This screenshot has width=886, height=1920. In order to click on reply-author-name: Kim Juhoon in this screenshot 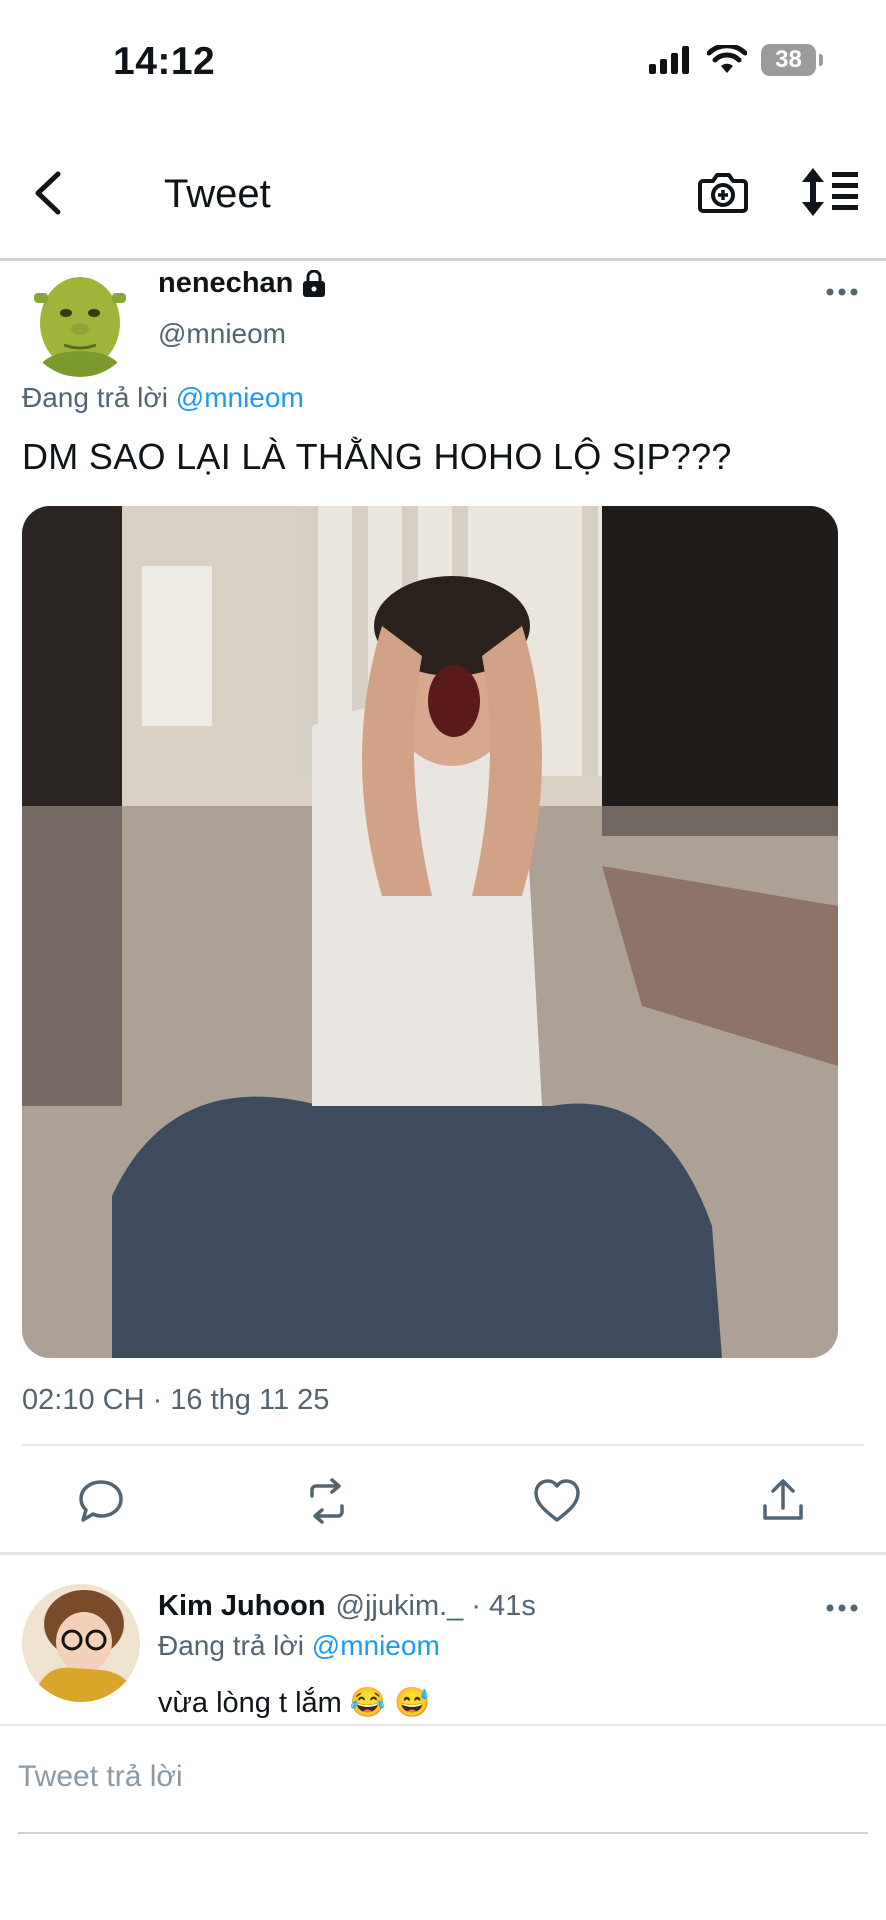, I will do `click(242, 1606)`.